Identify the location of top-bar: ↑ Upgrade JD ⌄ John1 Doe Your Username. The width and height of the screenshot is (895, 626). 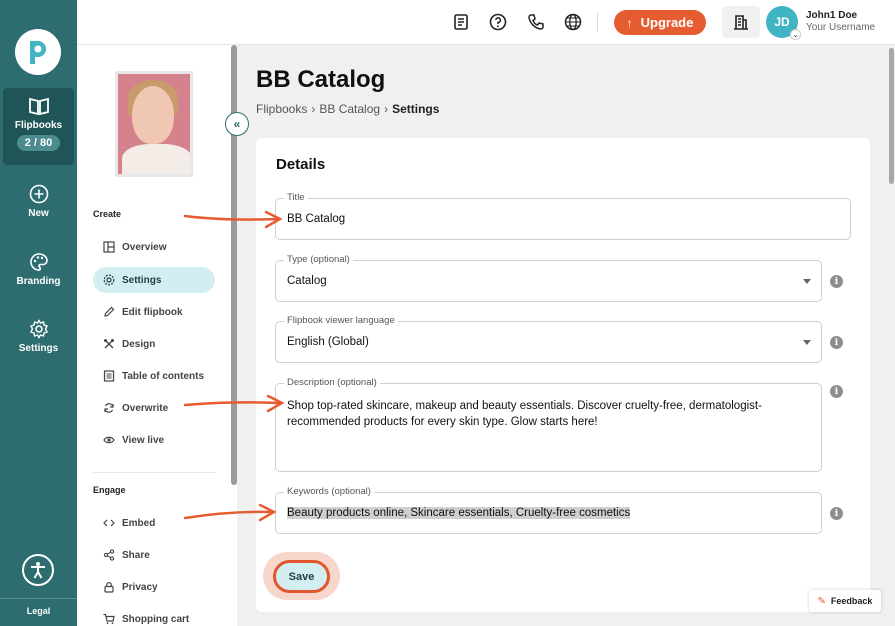
(486, 22).